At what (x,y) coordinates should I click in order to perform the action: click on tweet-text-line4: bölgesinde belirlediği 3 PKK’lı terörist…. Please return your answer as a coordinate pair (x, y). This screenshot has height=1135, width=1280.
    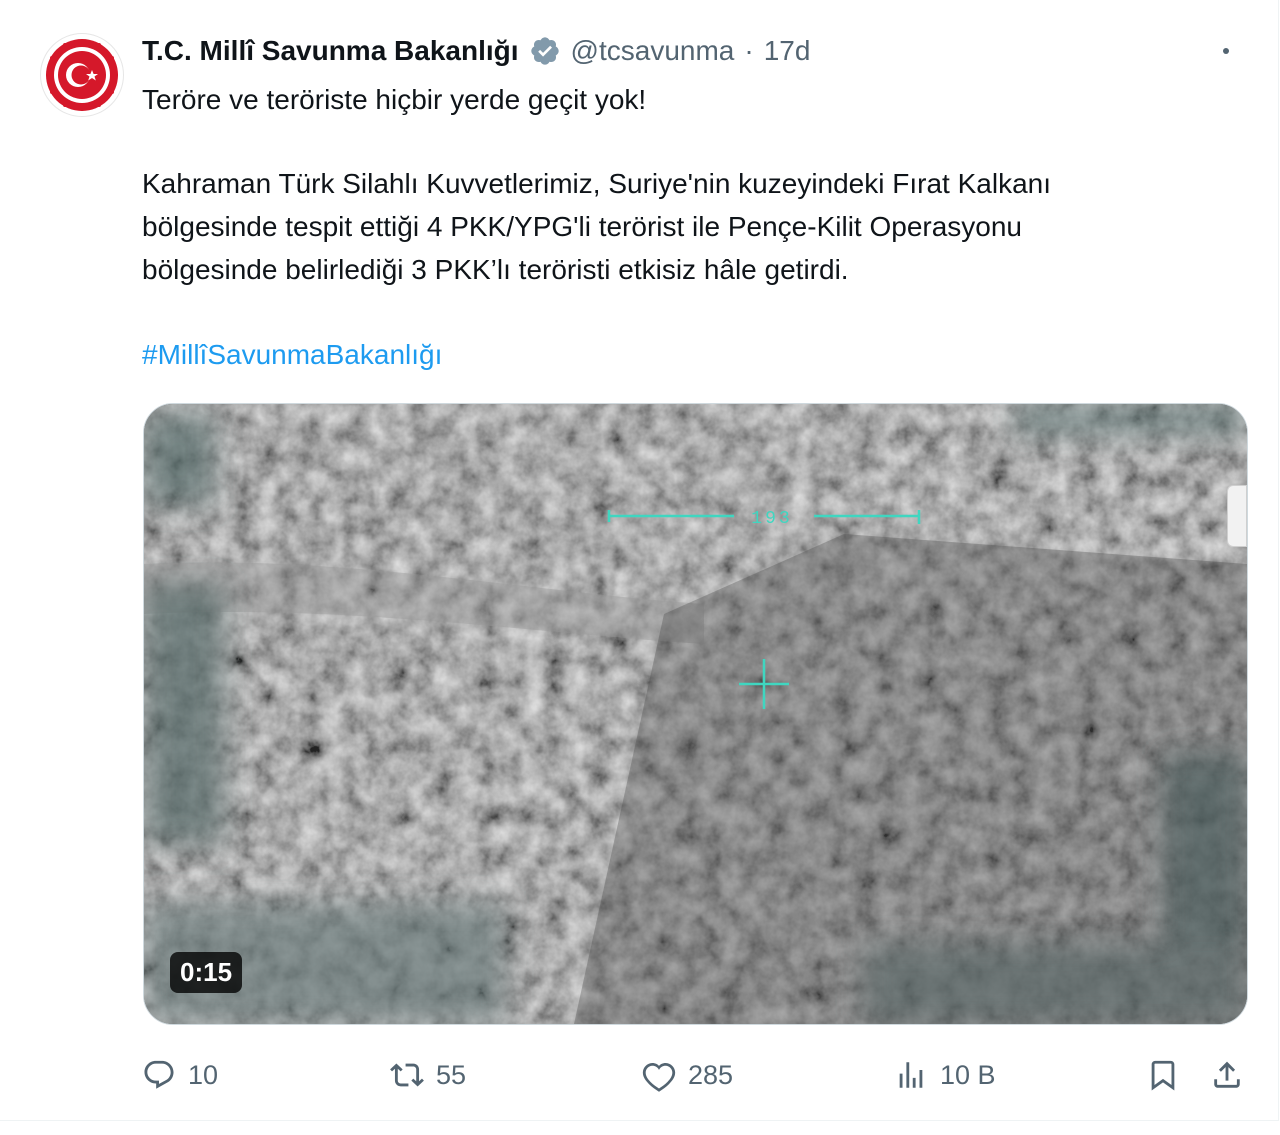
    Looking at the image, I should click on (495, 269).